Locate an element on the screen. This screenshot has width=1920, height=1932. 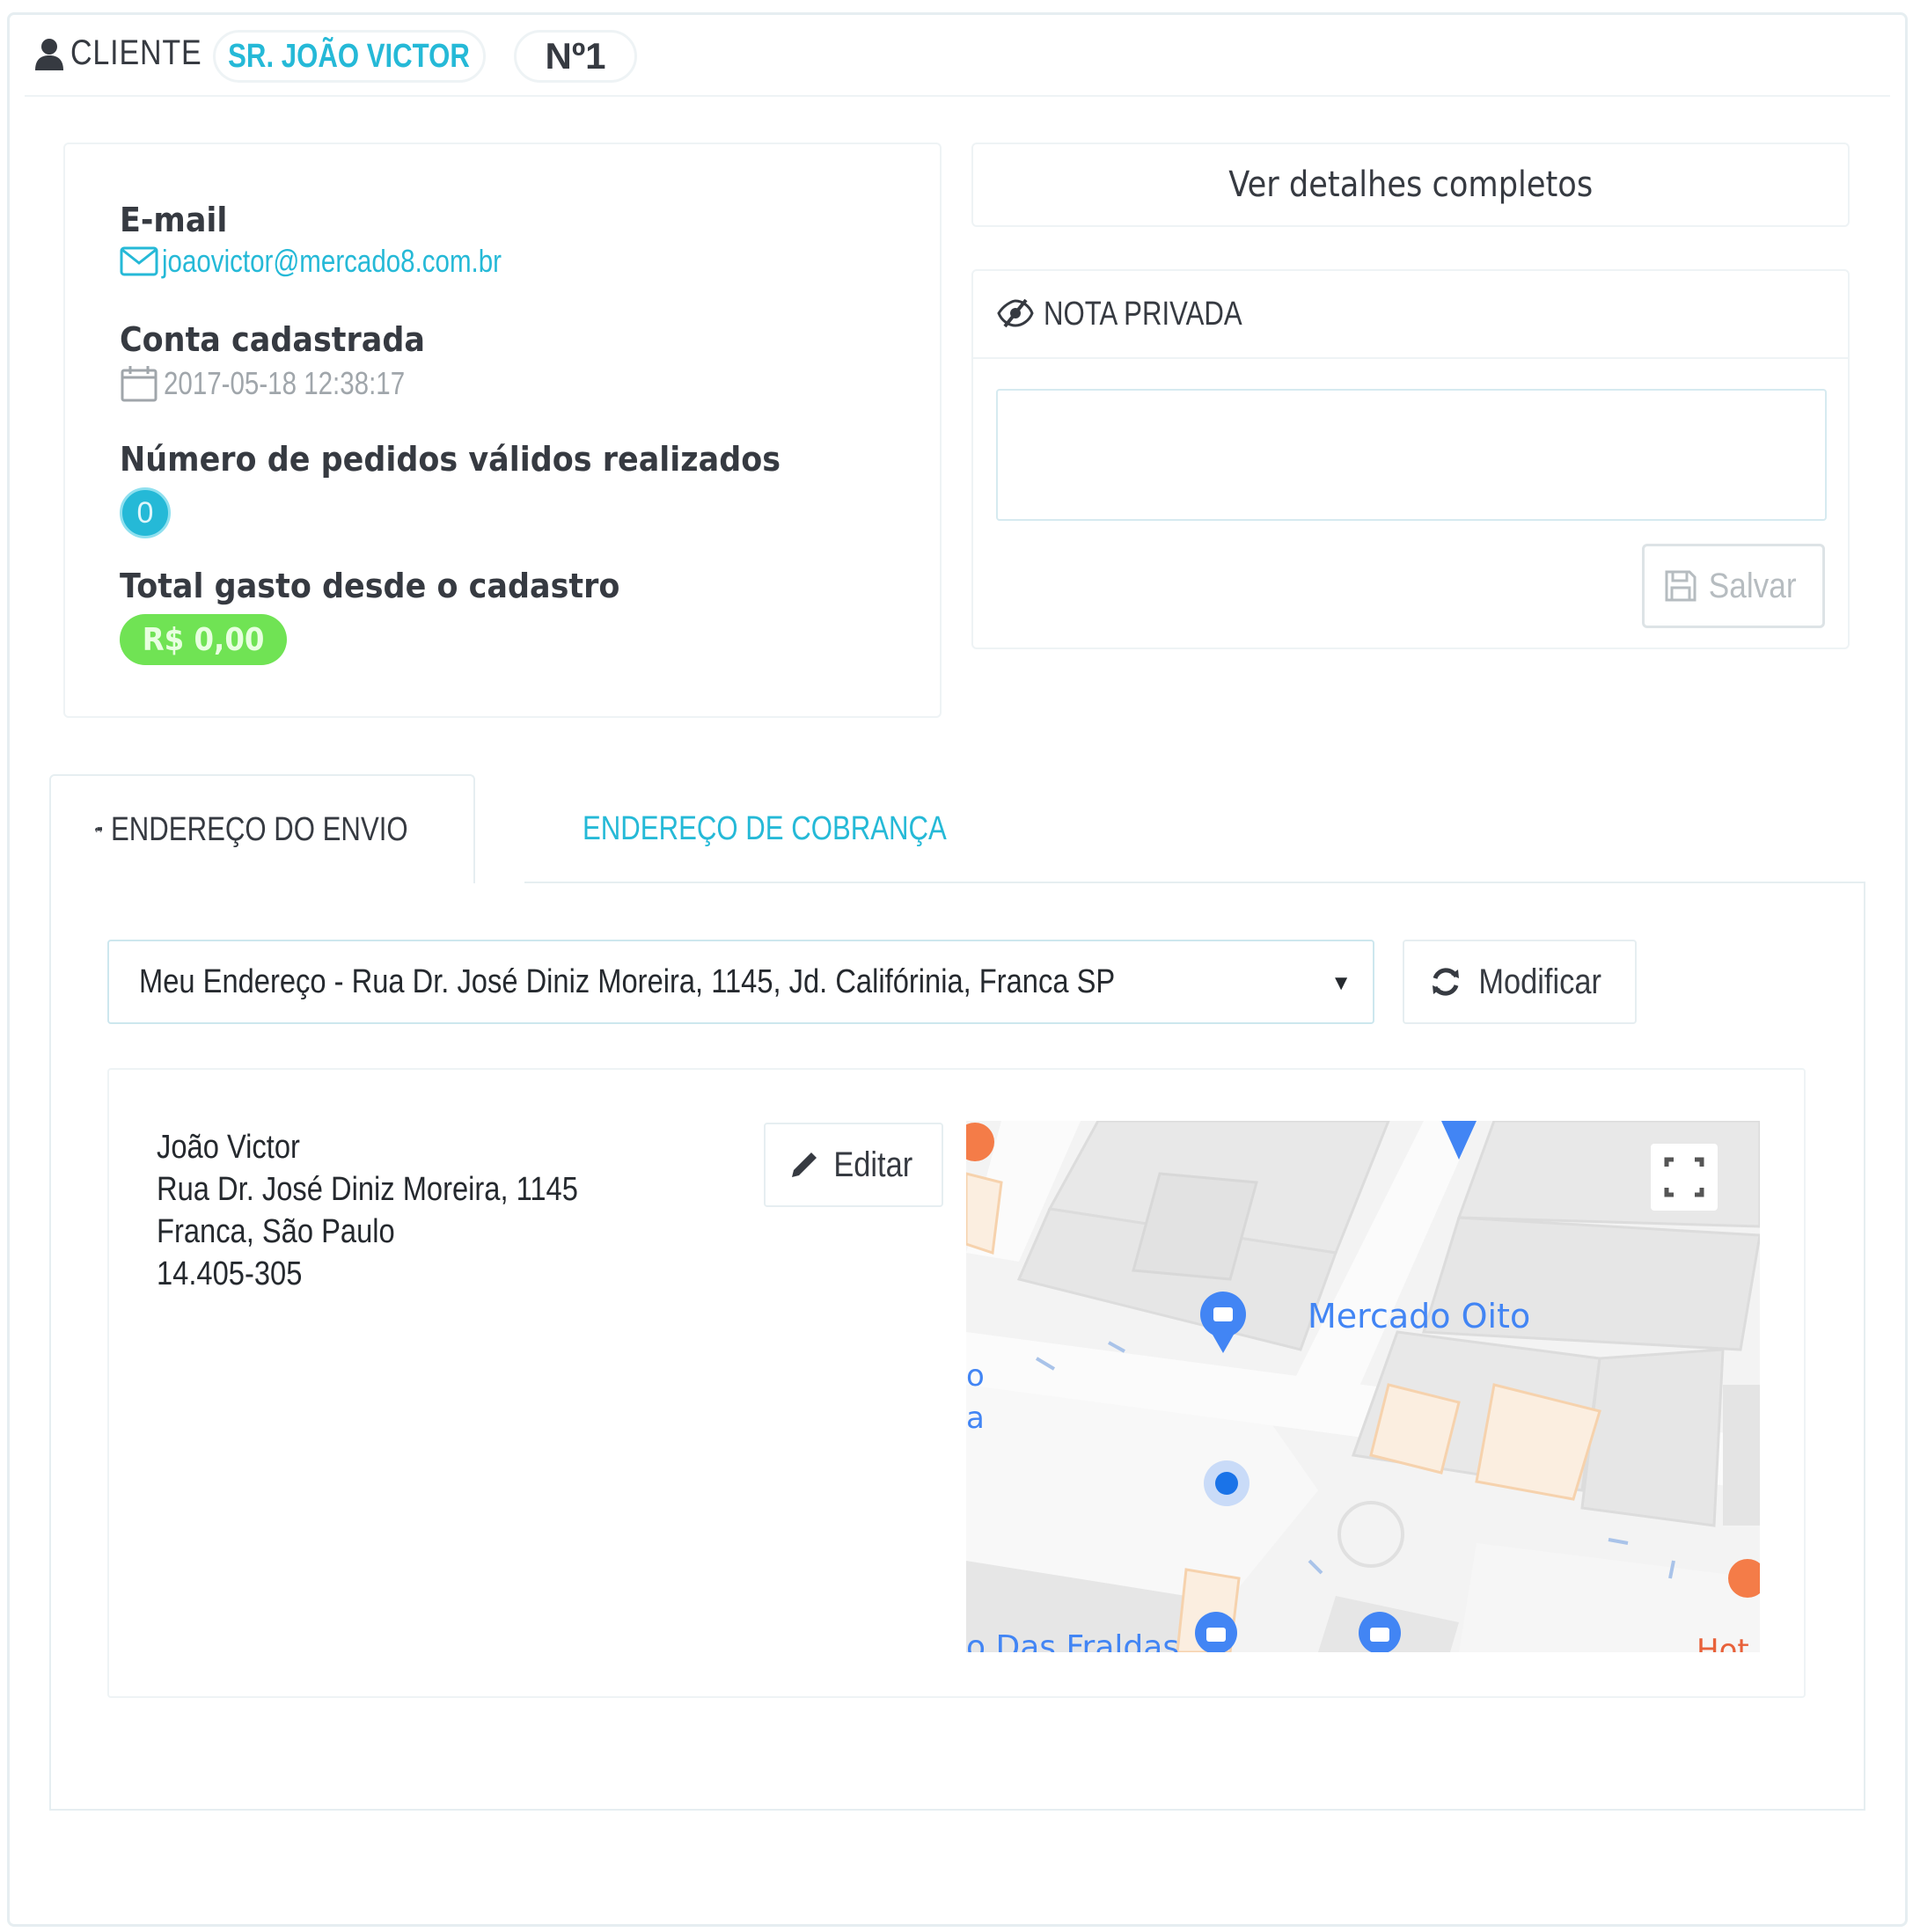
map-label-edge-3: Hot is located at coordinates (1722, 1642).